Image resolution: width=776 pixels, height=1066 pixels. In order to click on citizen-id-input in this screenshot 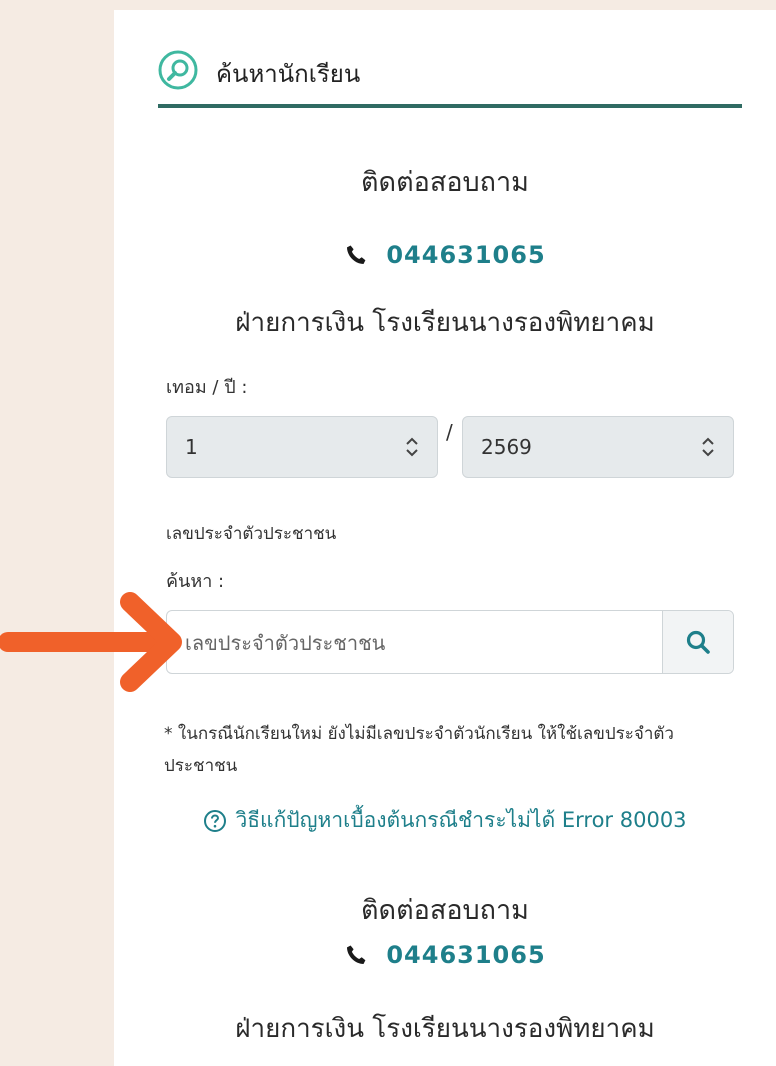, I will do `click(415, 643)`.